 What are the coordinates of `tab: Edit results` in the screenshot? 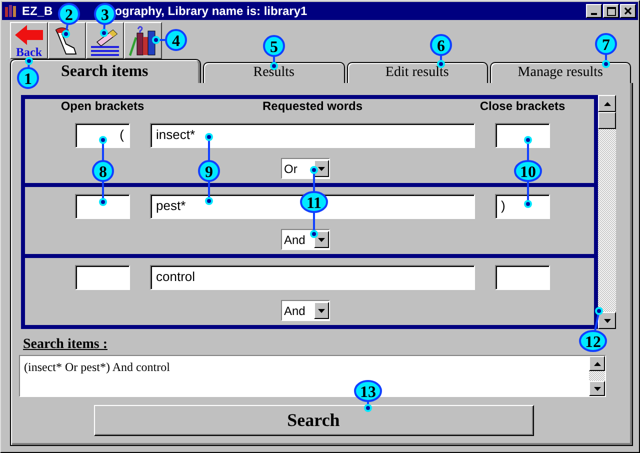 It's located at (417, 72).